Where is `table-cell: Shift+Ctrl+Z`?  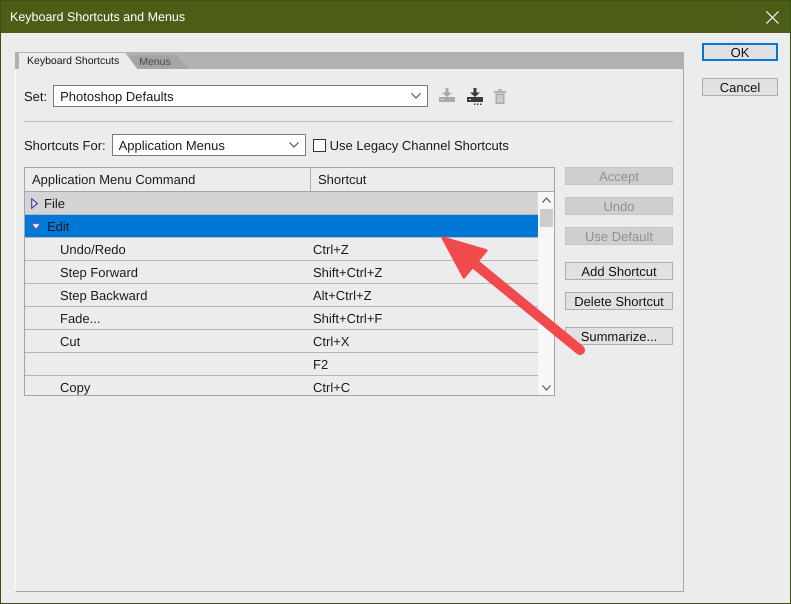
table-cell: Shift+Ctrl+Z is located at coordinates (347, 272).